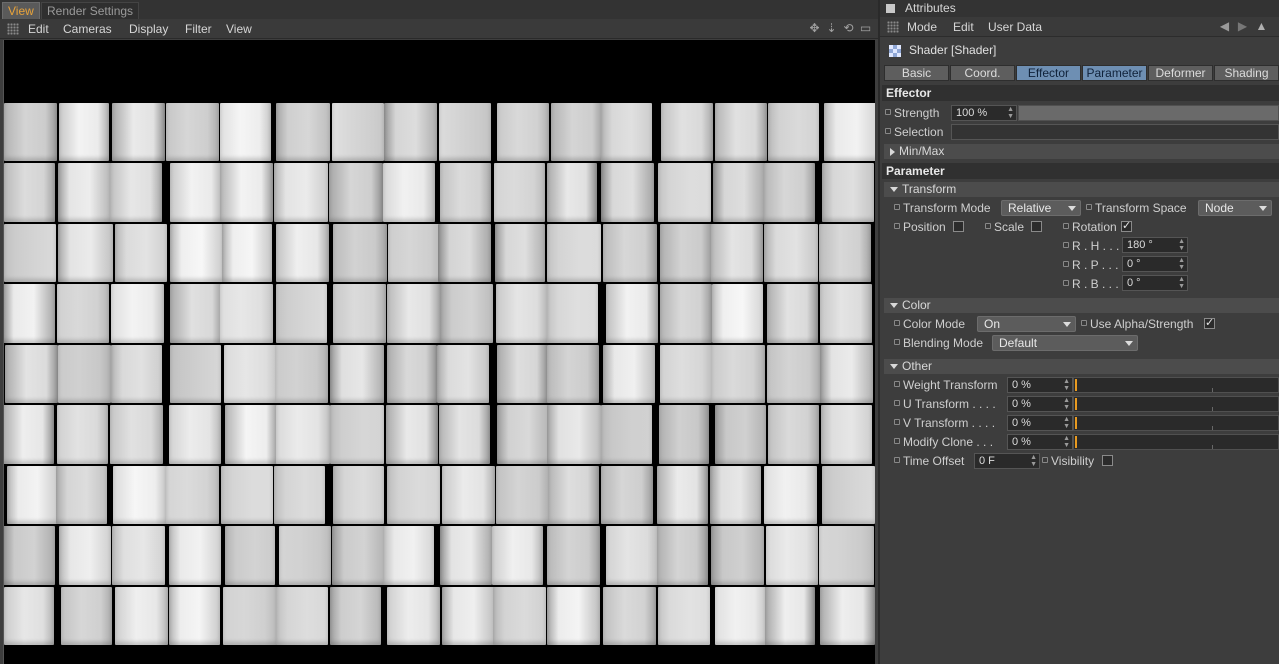 The height and width of the screenshot is (664, 1279). I want to click on rotate-icon: ⟲, so click(848, 28).